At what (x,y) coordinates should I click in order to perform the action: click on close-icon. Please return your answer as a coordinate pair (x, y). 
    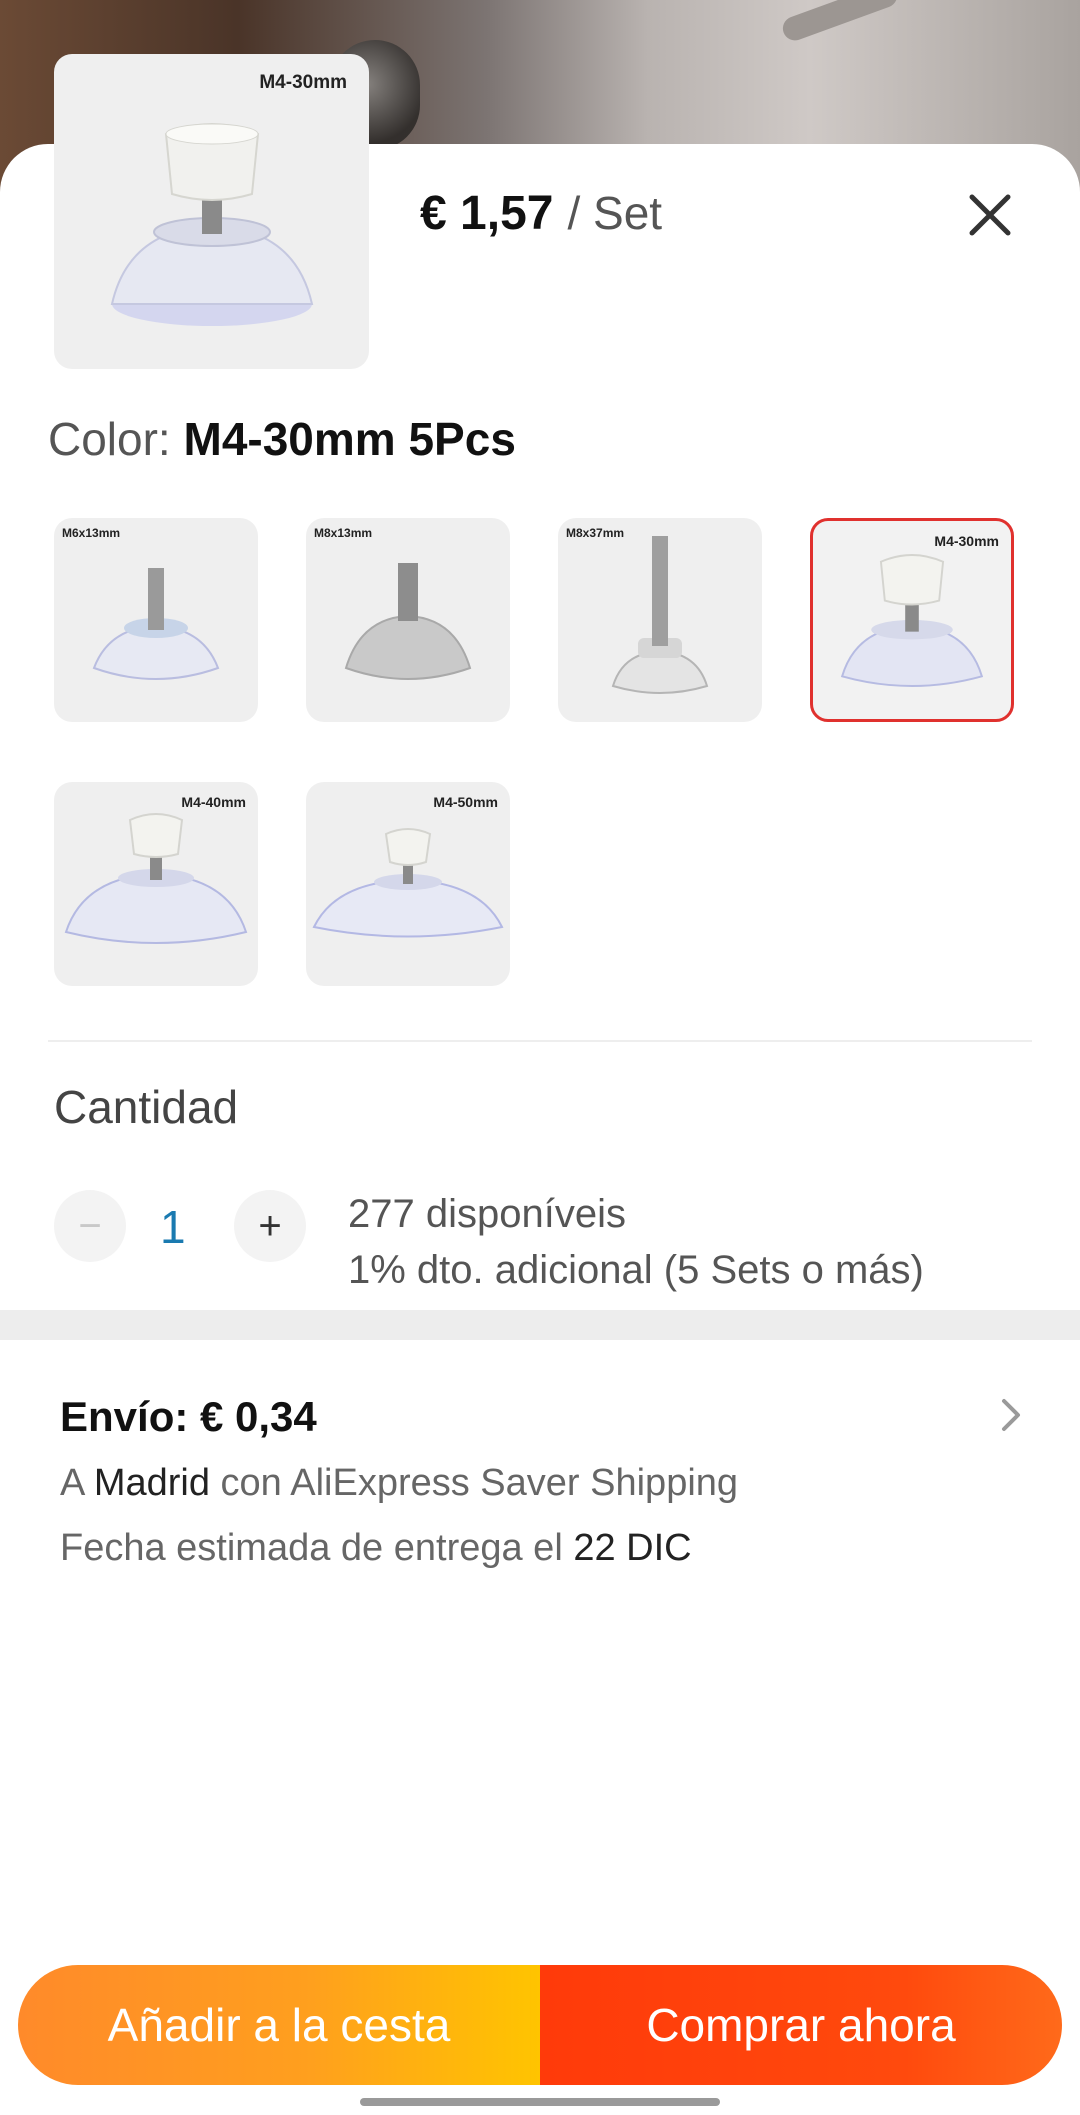
    Looking at the image, I should click on (990, 215).